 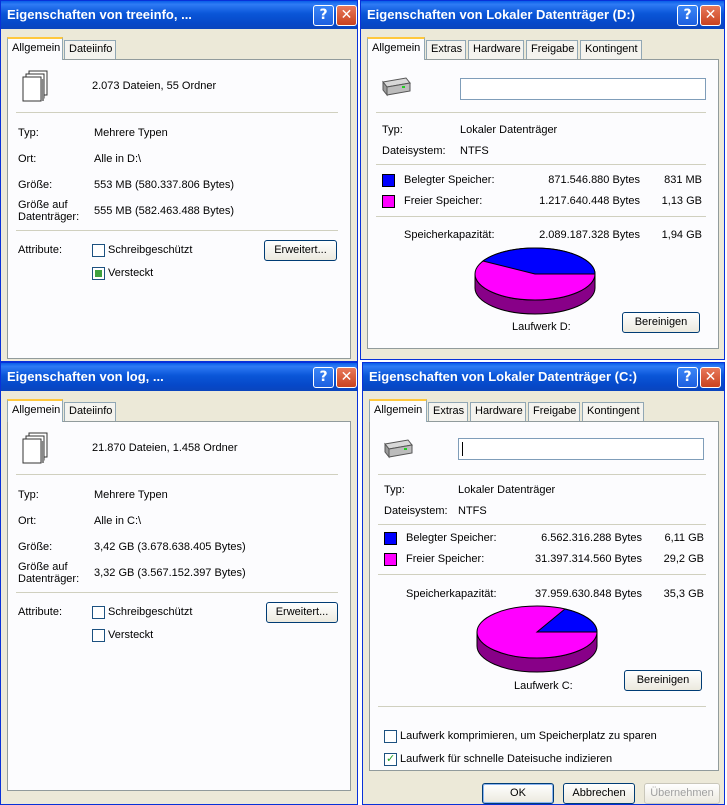 I want to click on type-value: Lokaler Datenträger, so click(x=509, y=130).